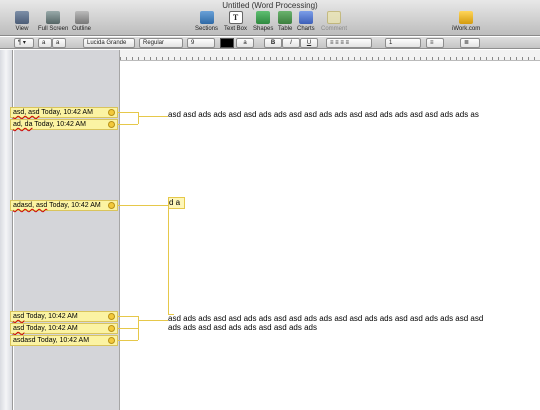  What do you see at coordinates (349, 43) in the screenshot?
I see `alignment-buttons: ≡ ≡ ≡ ≡` at bounding box center [349, 43].